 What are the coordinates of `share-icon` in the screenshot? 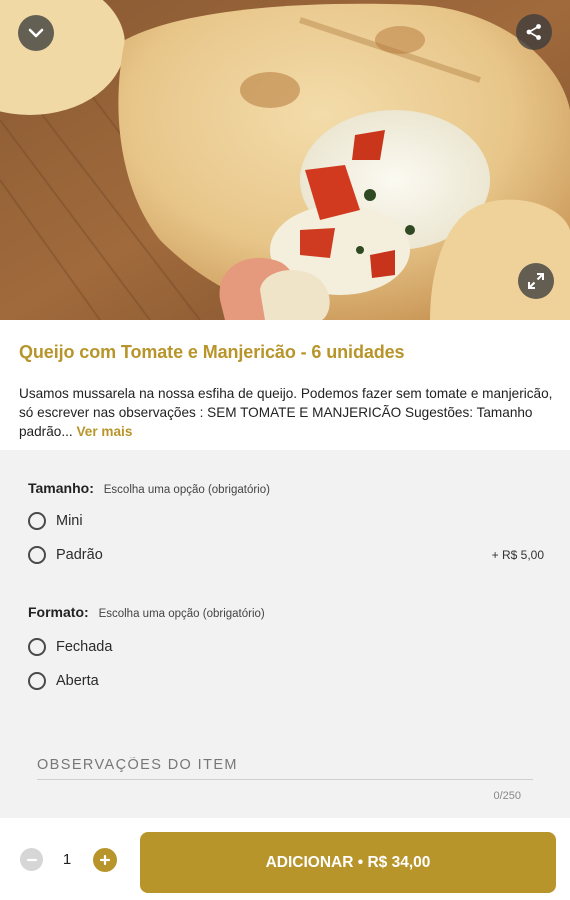 It's located at (533, 32).